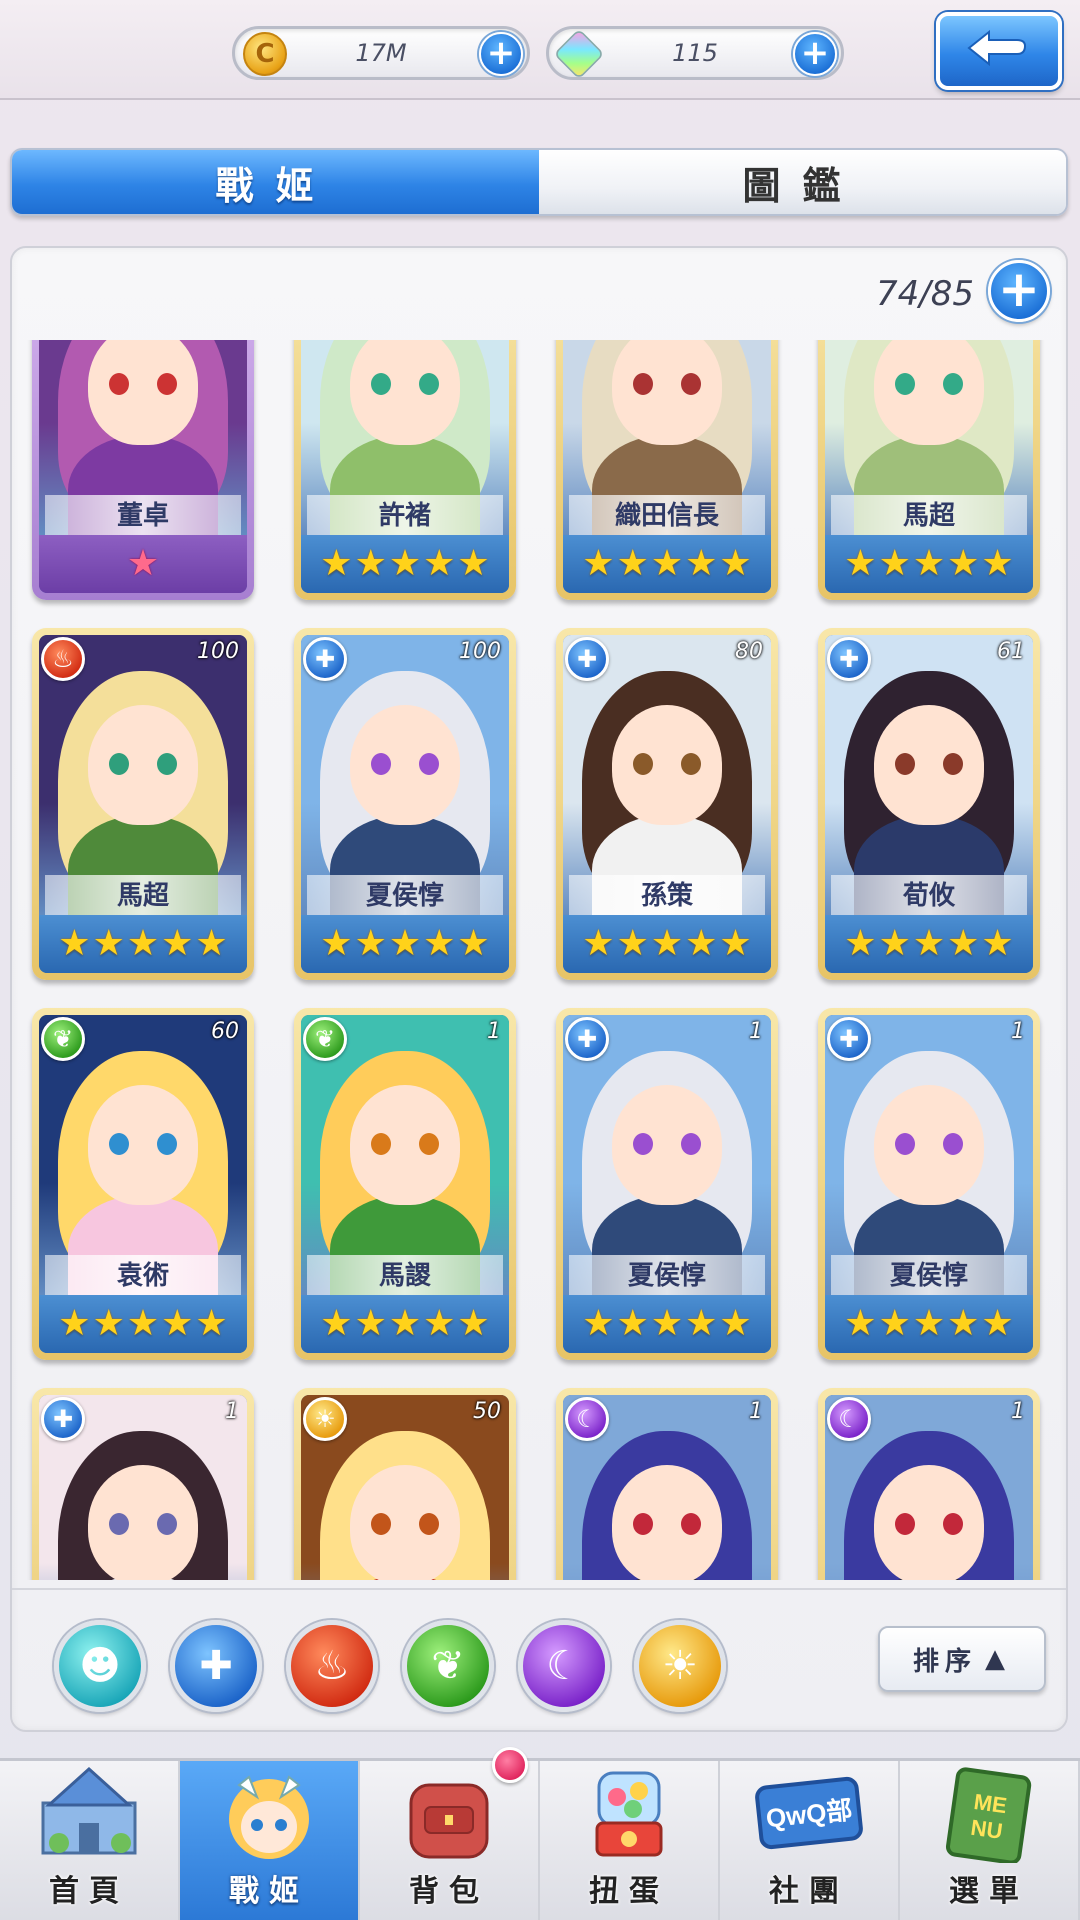  I want to click on character-name: 織田信長, so click(667, 516).